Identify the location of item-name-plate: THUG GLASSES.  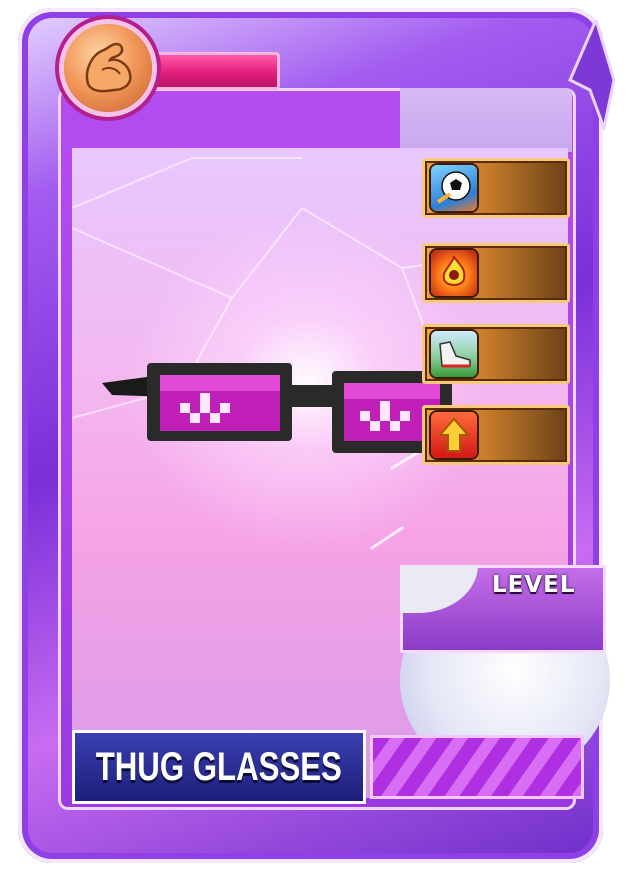
(219, 767).